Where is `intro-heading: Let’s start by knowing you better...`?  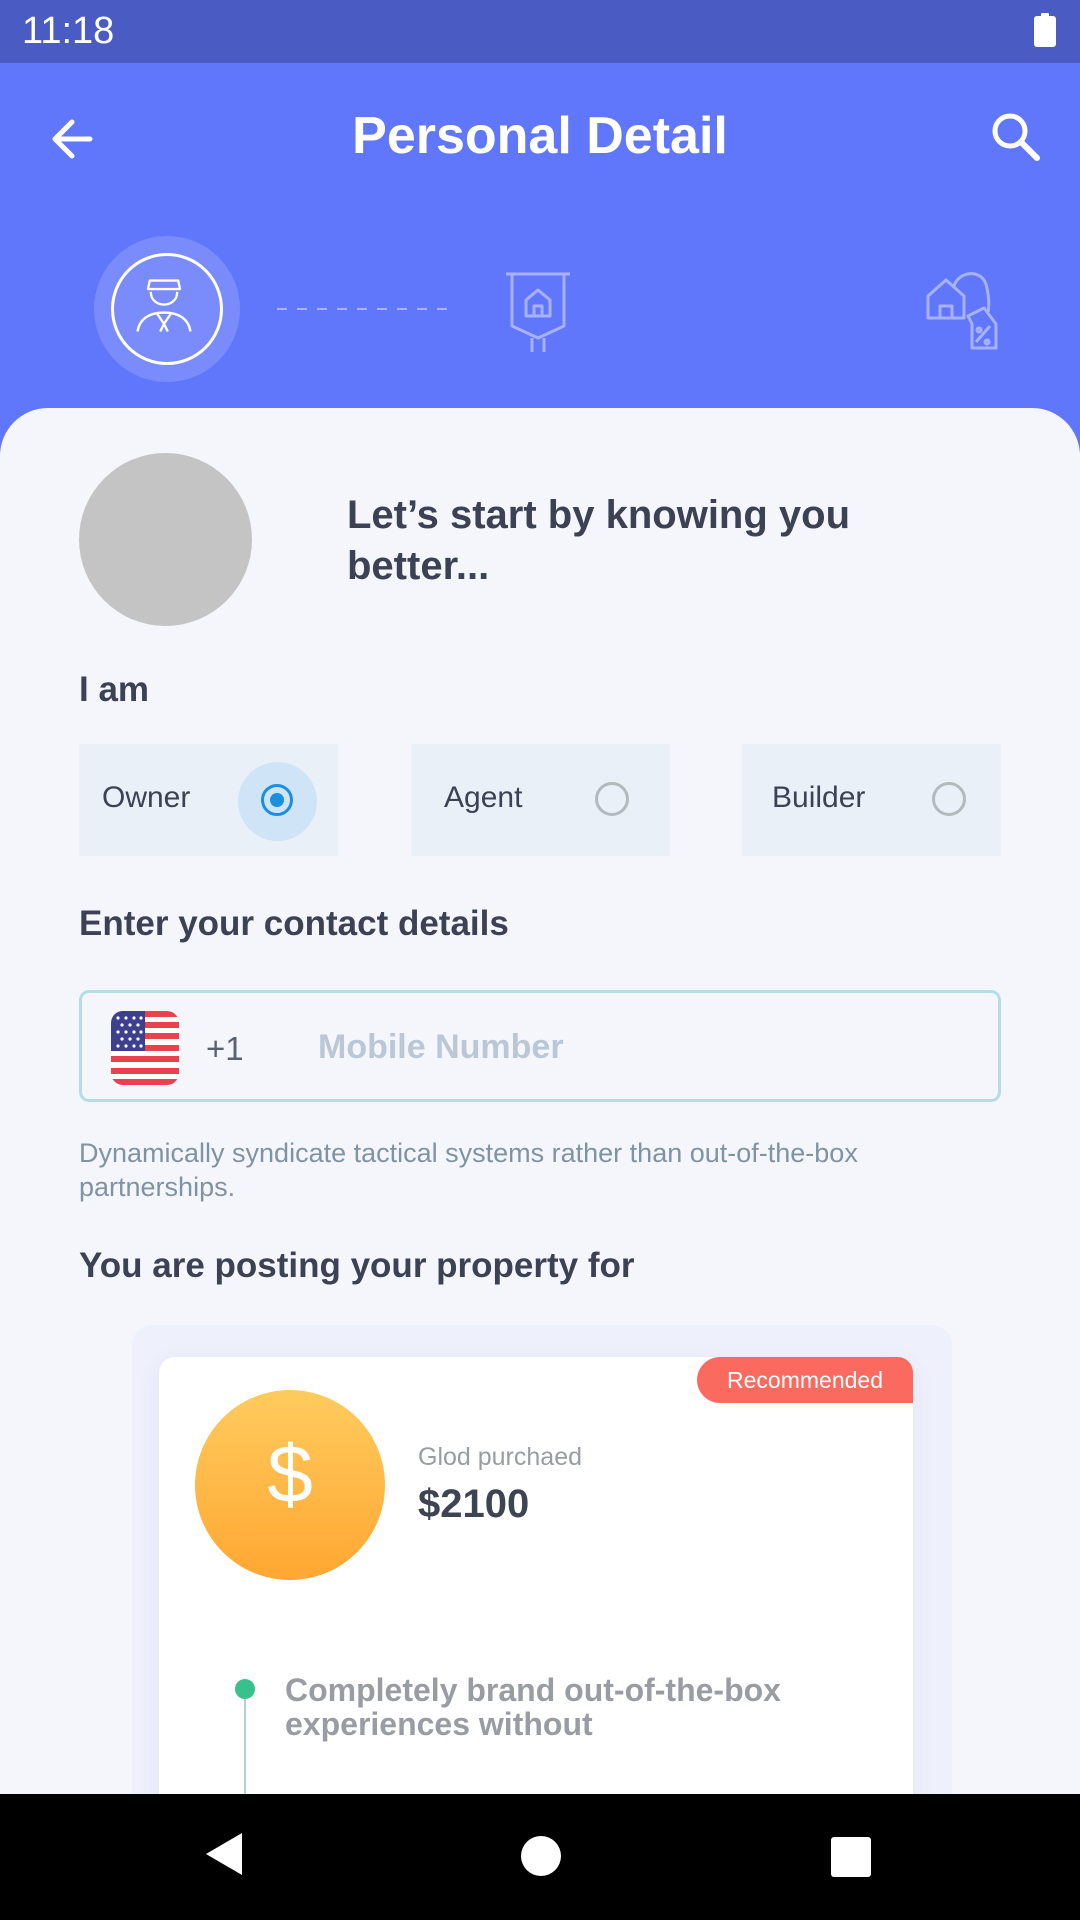
intro-heading: Let’s start by knowing you better... is located at coordinates (599, 540).